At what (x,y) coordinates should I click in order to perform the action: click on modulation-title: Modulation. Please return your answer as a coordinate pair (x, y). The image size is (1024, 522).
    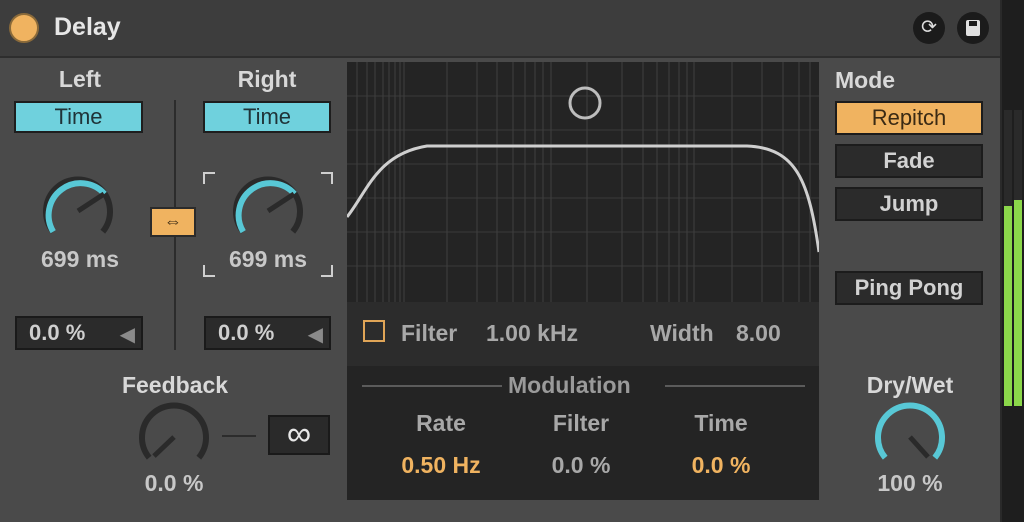
    Looking at the image, I should click on (569, 385).